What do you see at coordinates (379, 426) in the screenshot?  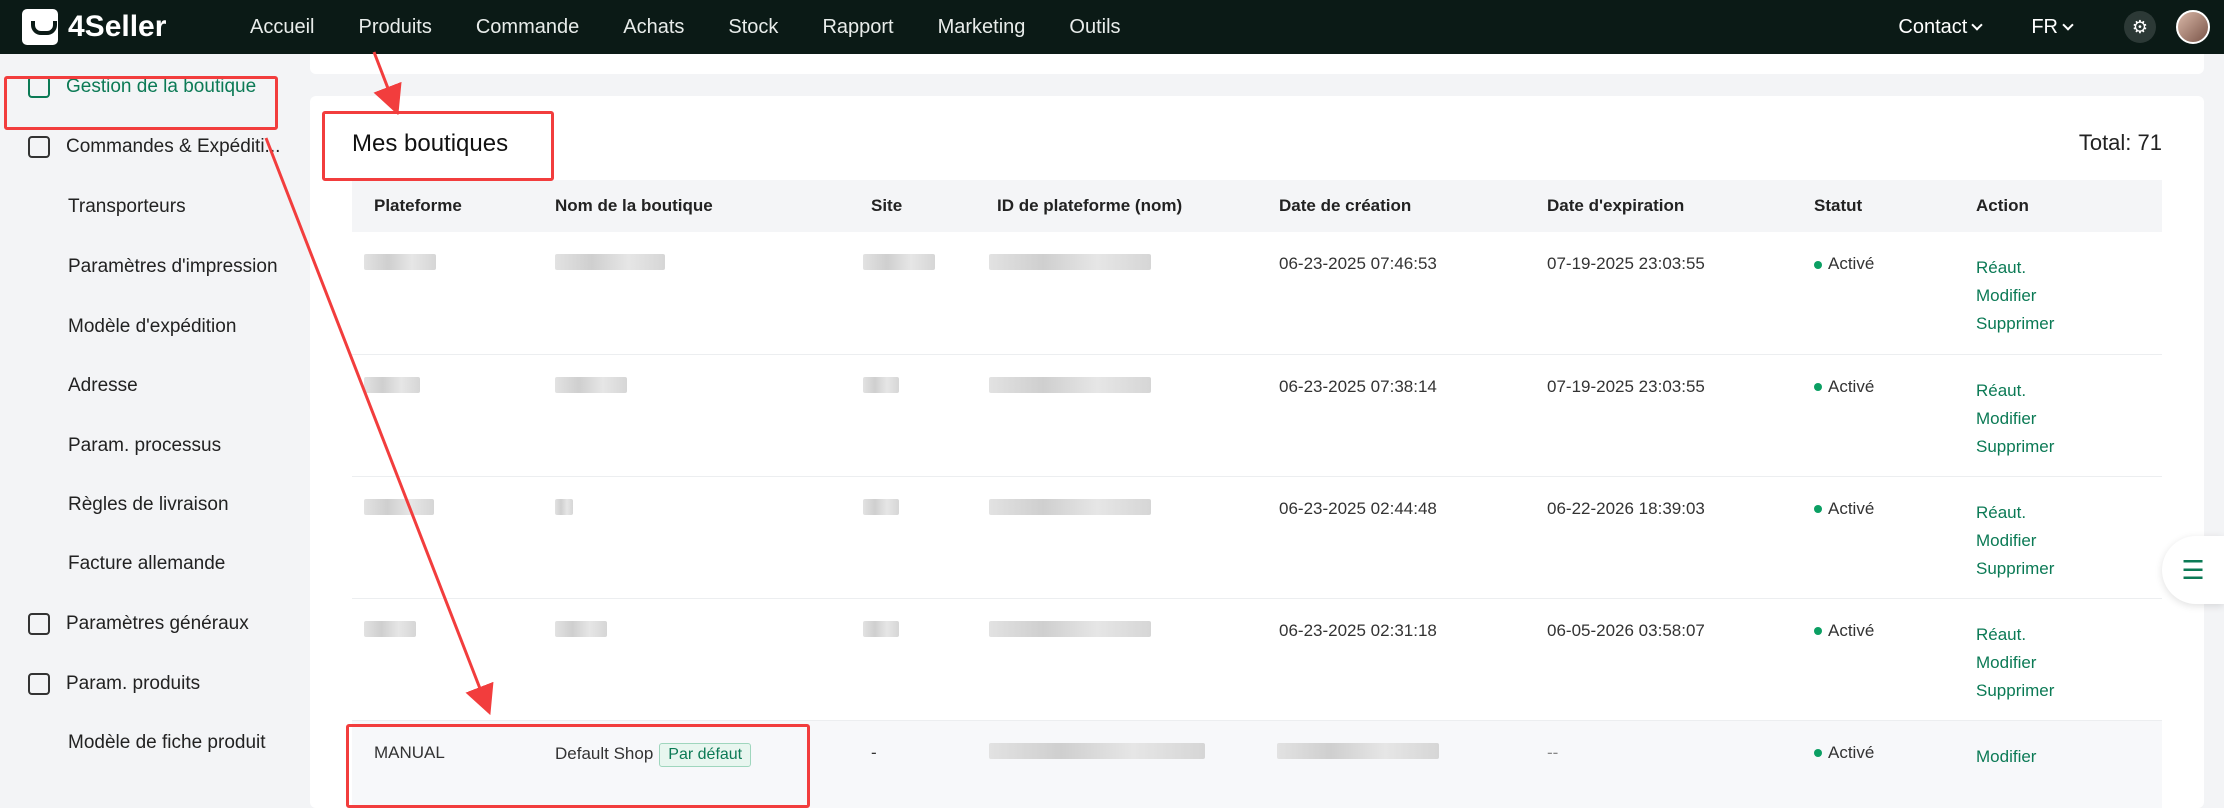 I see `arrow-to-default-shop` at bounding box center [379, 426].